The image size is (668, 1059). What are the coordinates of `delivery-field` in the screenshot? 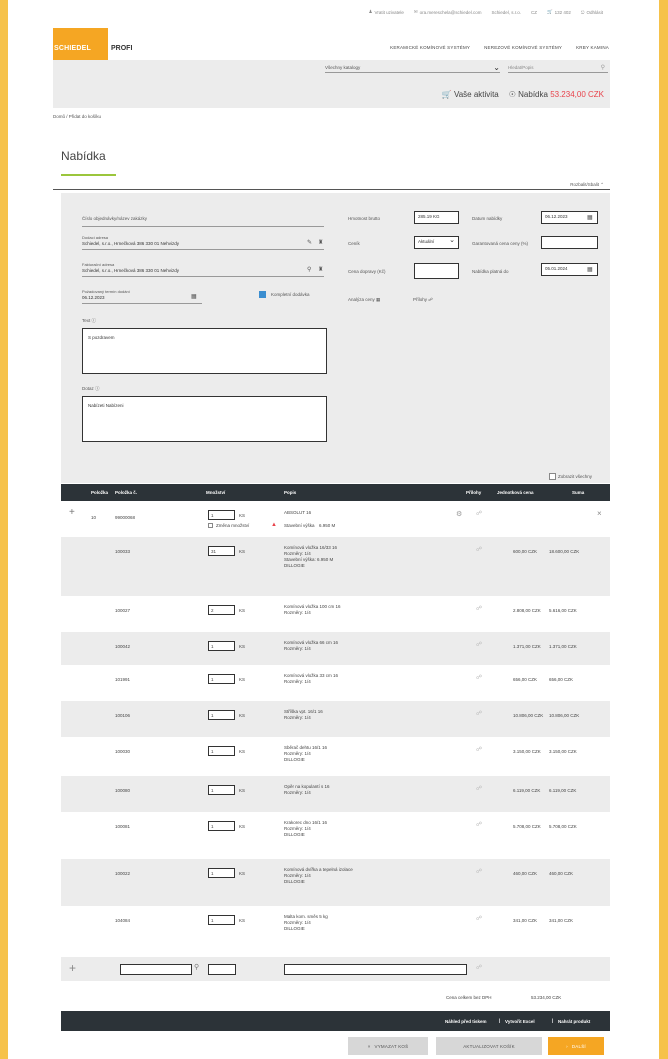 It's located at (203, 249).